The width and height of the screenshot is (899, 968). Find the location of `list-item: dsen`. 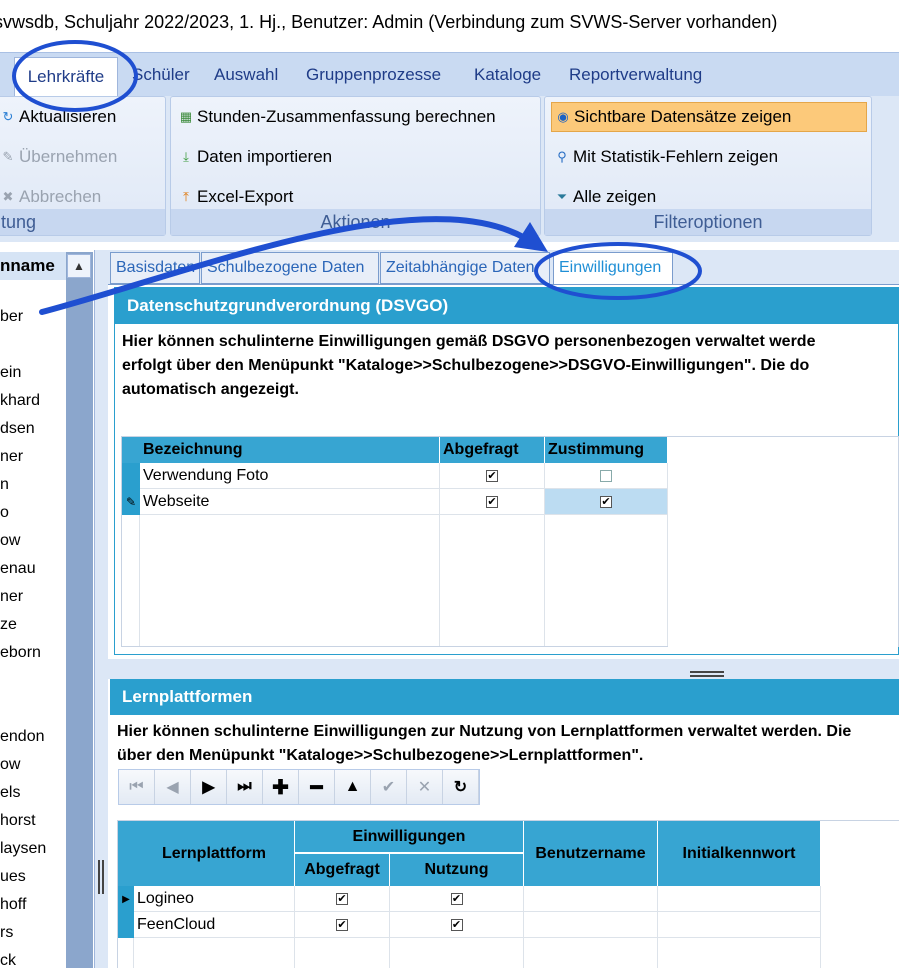

list-item: dsen is located at coordinates (17, 429).